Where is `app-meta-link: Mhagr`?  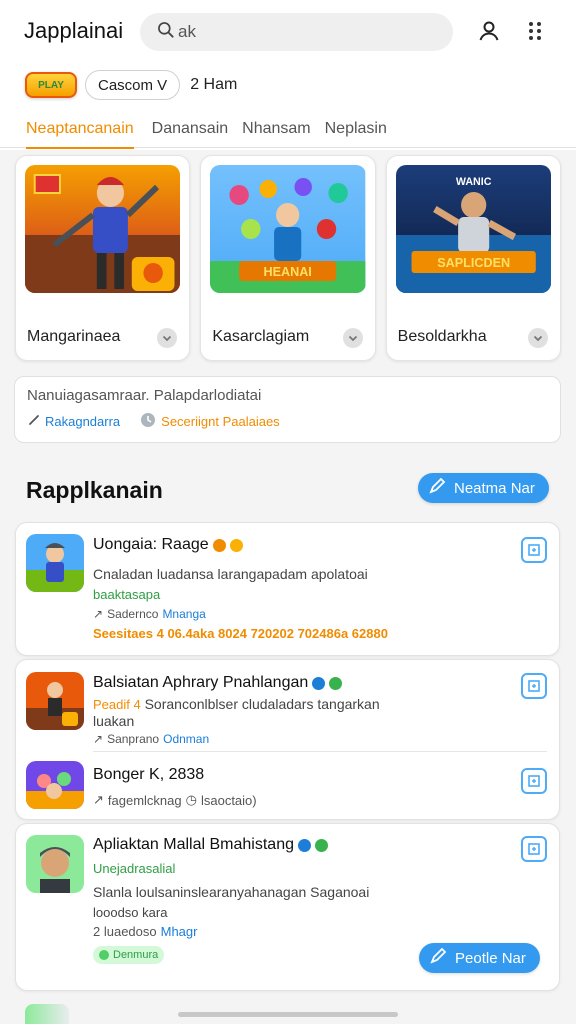
app-meta-link: Mhagr is located at coordinates (179, 931).